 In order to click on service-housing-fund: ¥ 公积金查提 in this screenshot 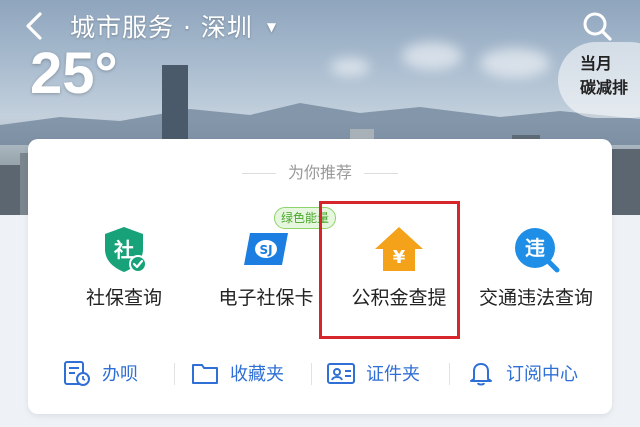, I will do `click(399, 269)`.